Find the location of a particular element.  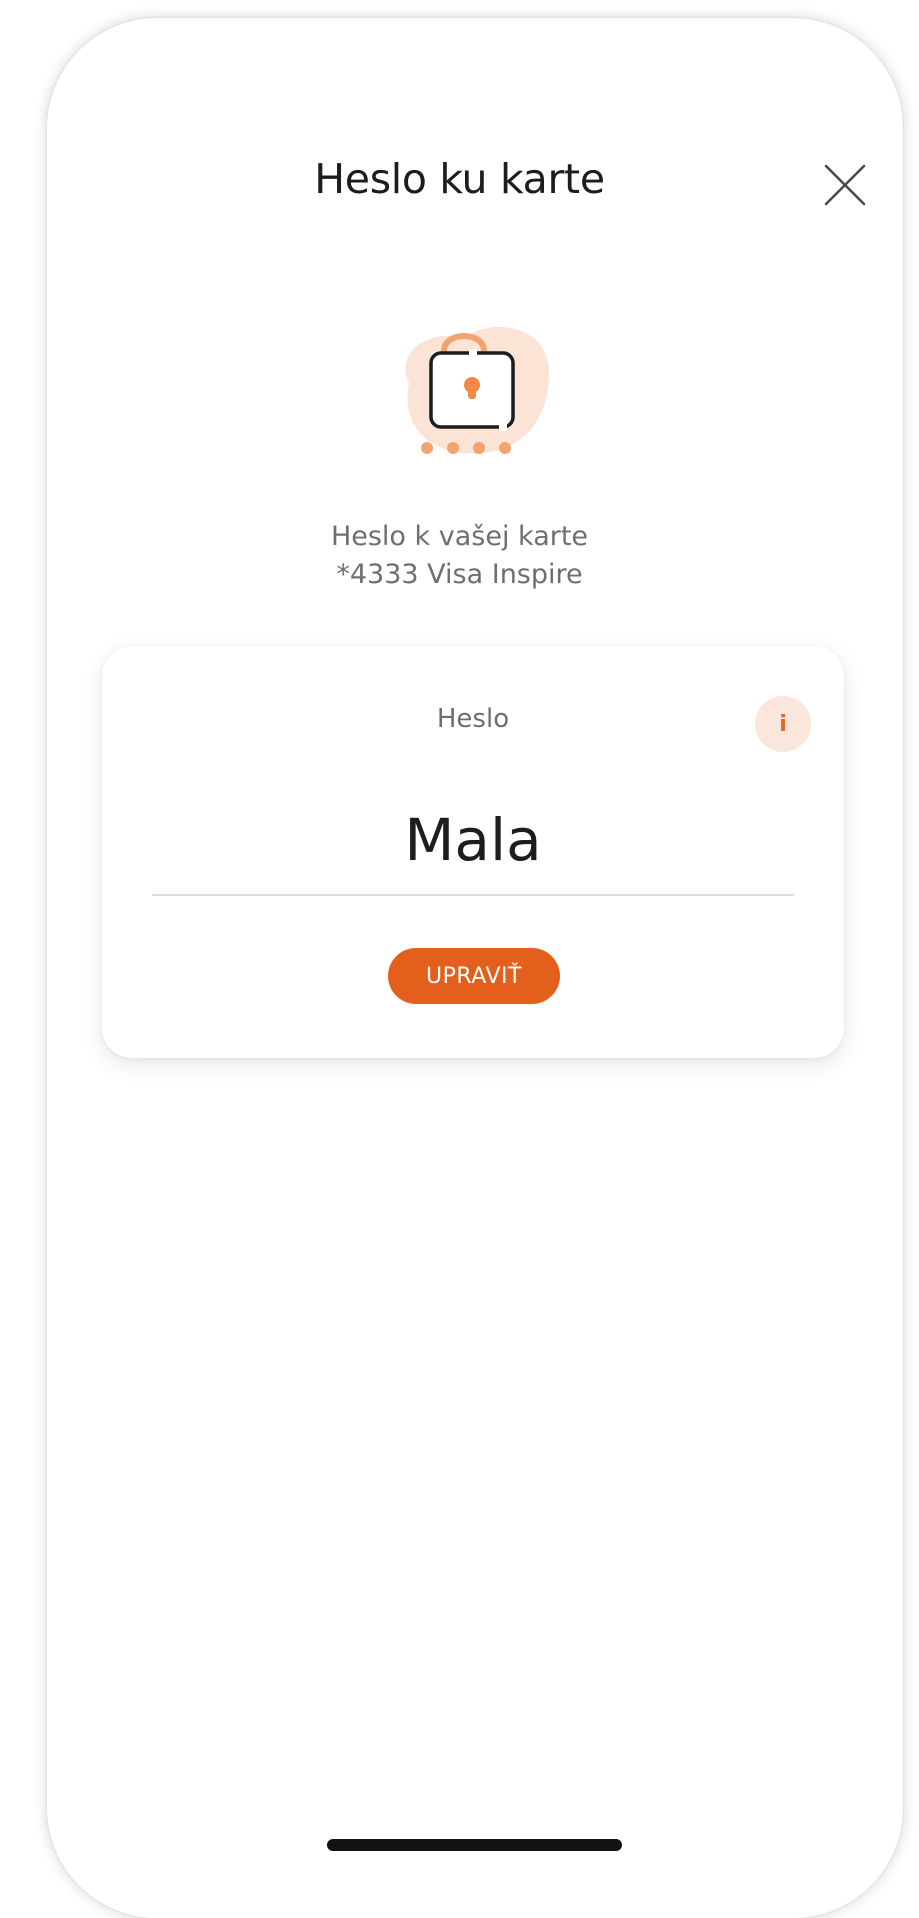

close-icon is located at coordinates (845, 185).